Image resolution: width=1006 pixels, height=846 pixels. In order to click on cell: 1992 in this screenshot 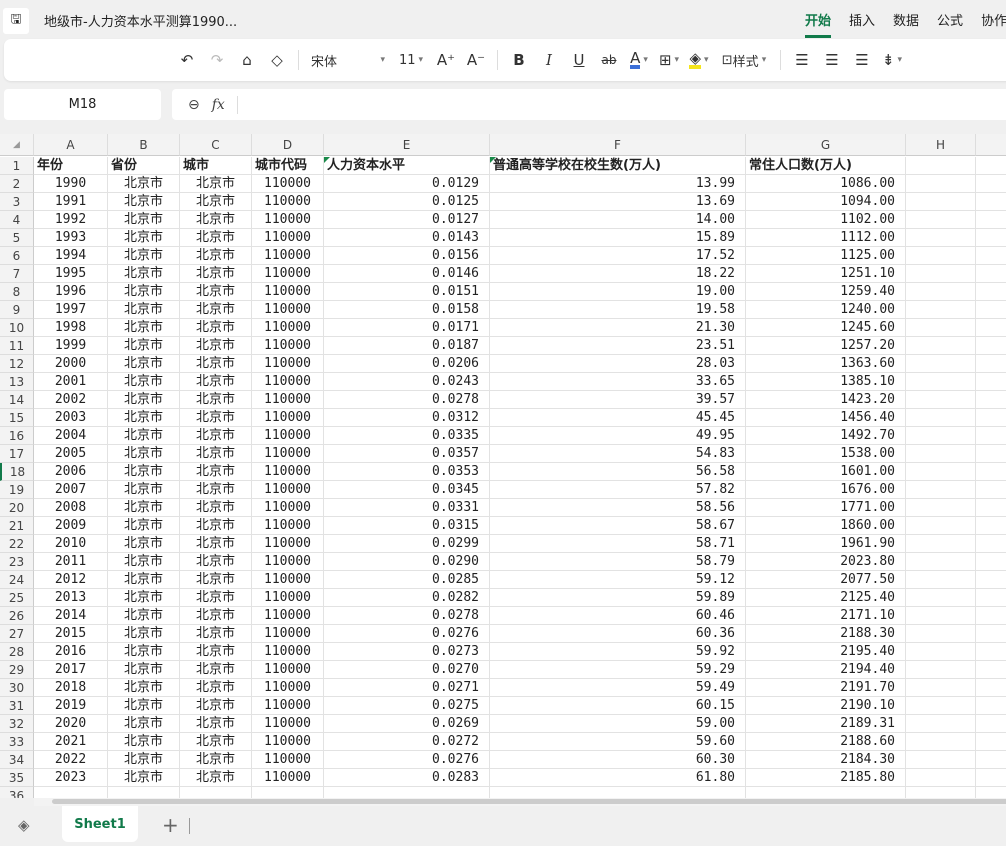, I will do `click(71, 220)`.